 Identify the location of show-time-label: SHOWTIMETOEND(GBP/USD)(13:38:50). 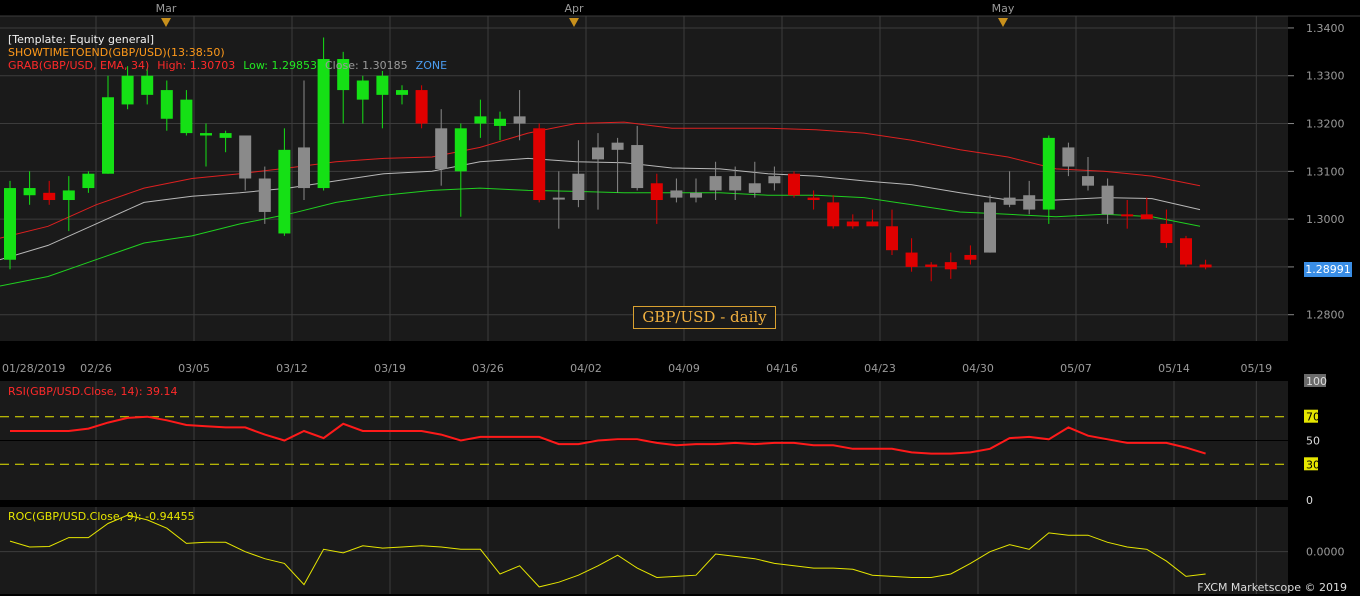
(116, 52).